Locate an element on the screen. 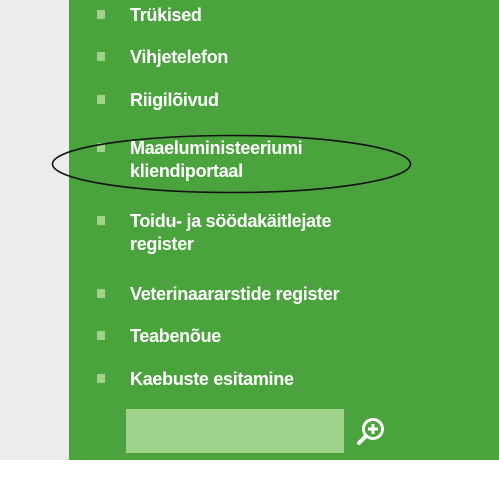  nav-item-label: Riigilõivud is located at coordinates (174, 100).